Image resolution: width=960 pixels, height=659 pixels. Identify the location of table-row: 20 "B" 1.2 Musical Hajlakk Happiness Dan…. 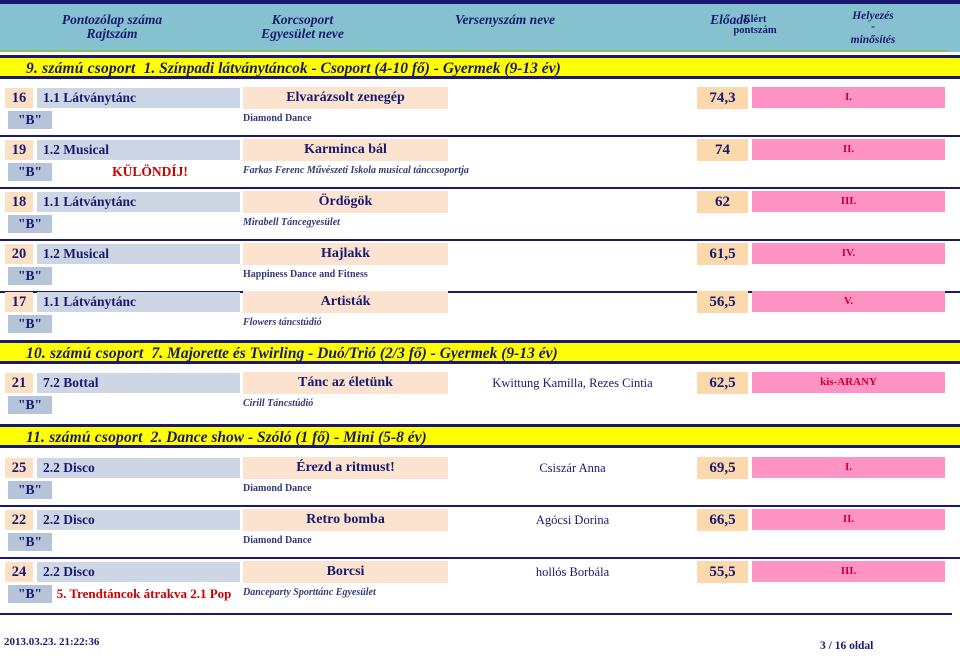
(480, 267).